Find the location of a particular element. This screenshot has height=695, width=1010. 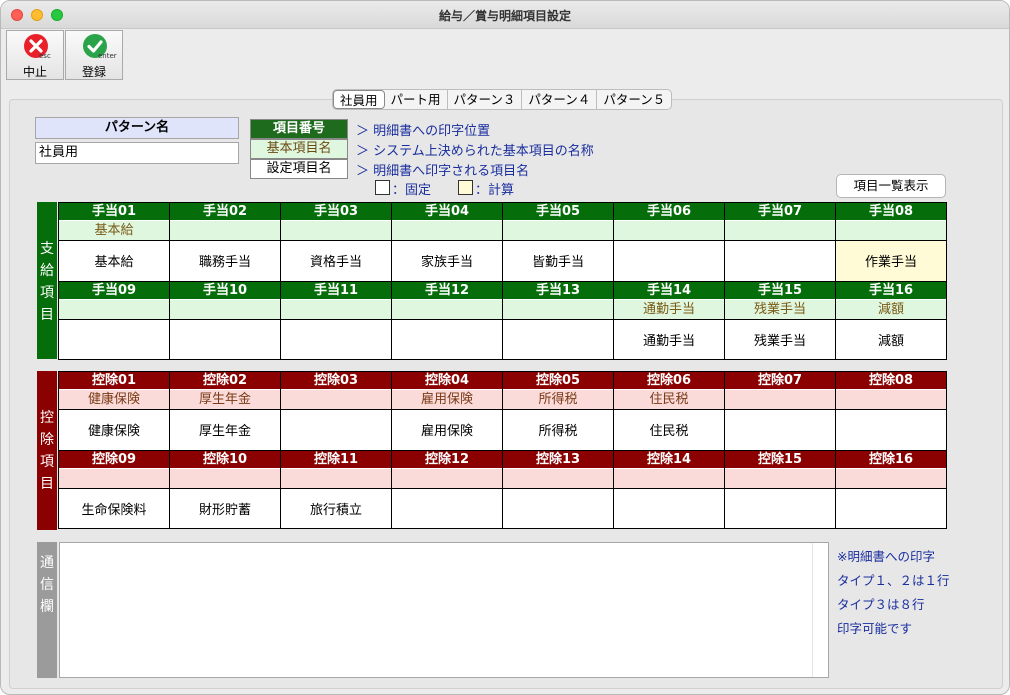

save-button: enter 登録 is located at coordinates (94, 55).